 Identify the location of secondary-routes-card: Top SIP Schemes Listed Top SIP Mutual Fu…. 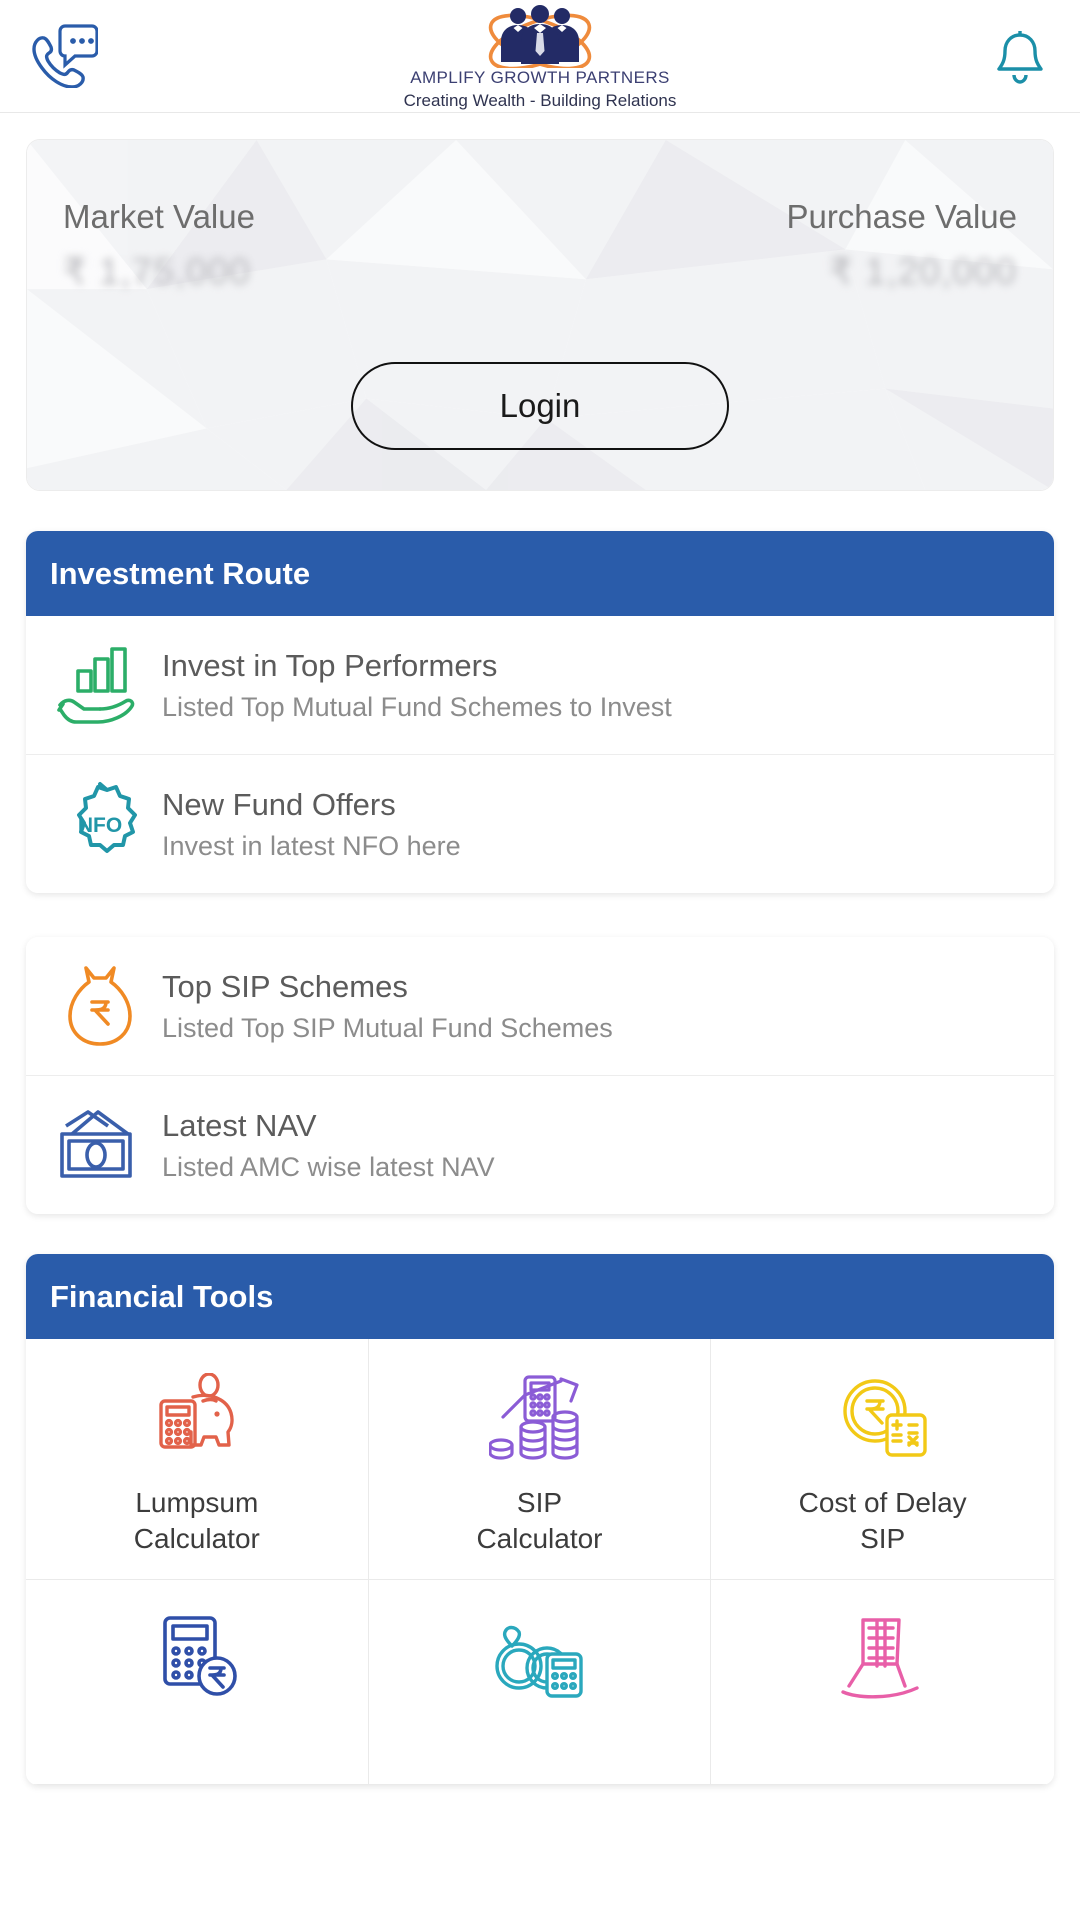
(540, 1075).